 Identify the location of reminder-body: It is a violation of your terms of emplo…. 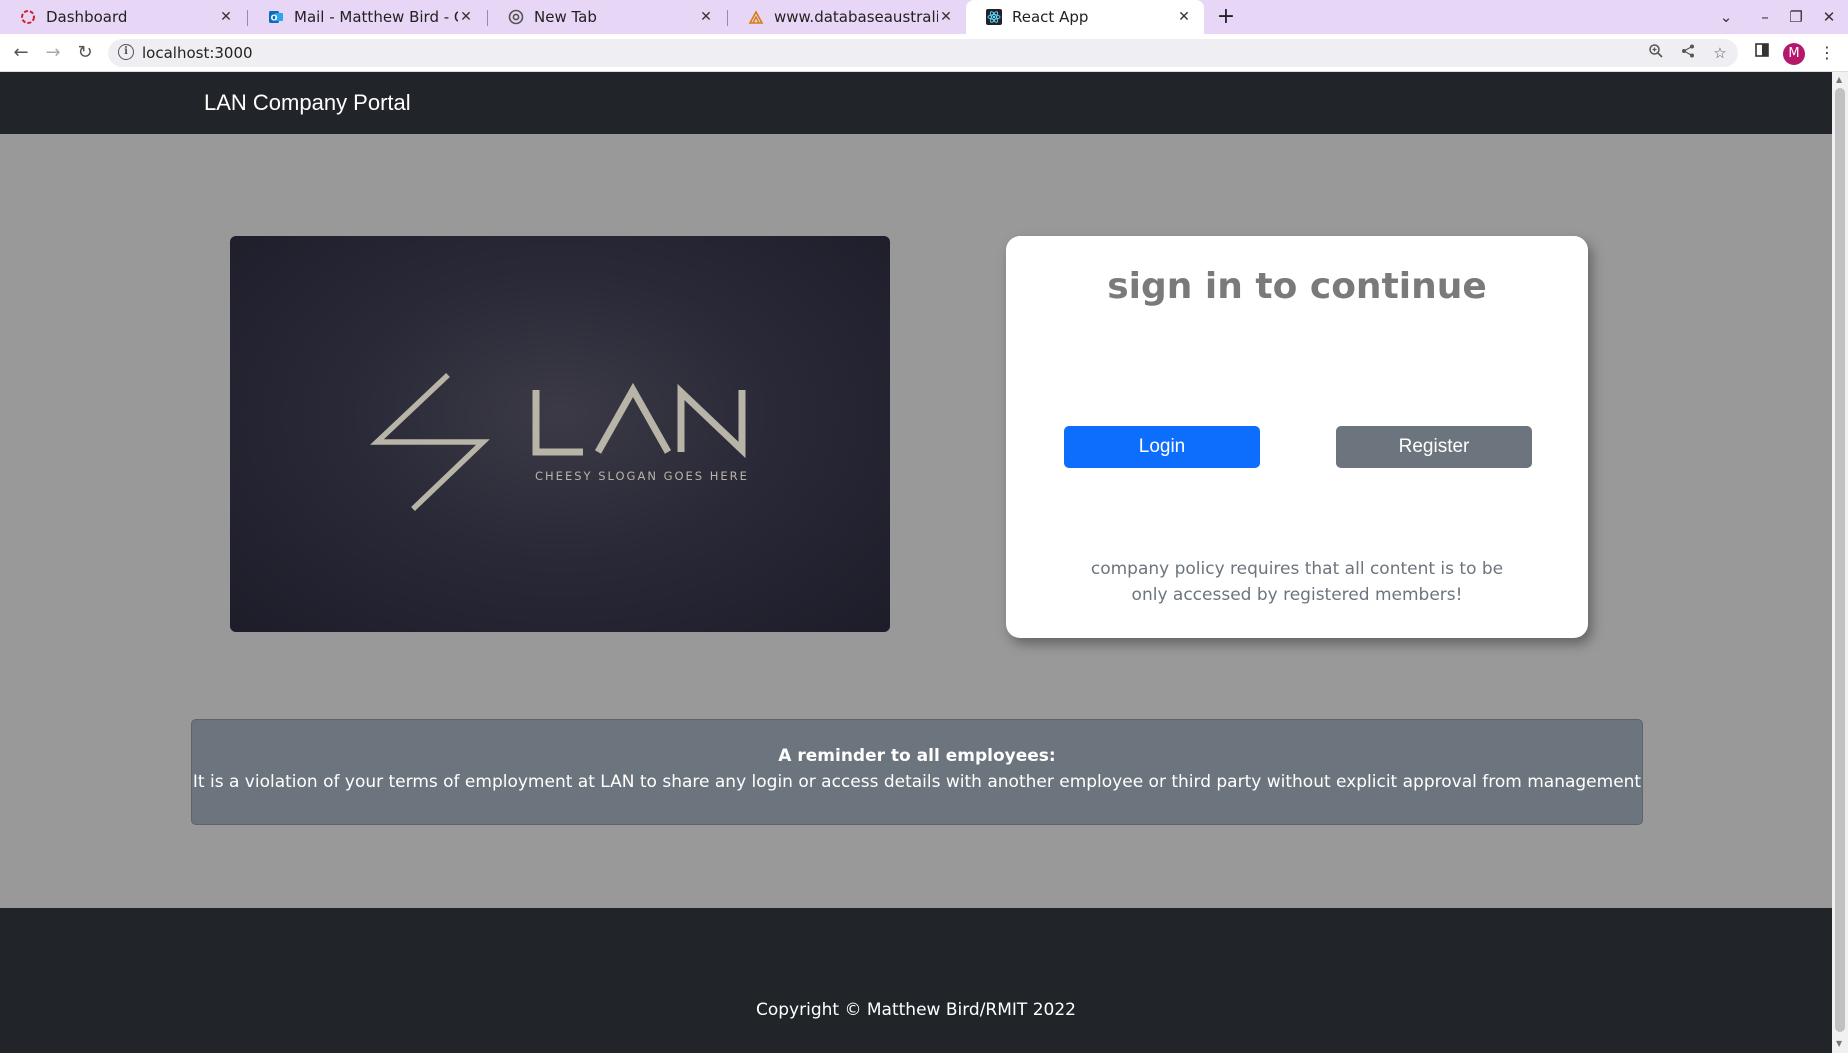
(917, 782).